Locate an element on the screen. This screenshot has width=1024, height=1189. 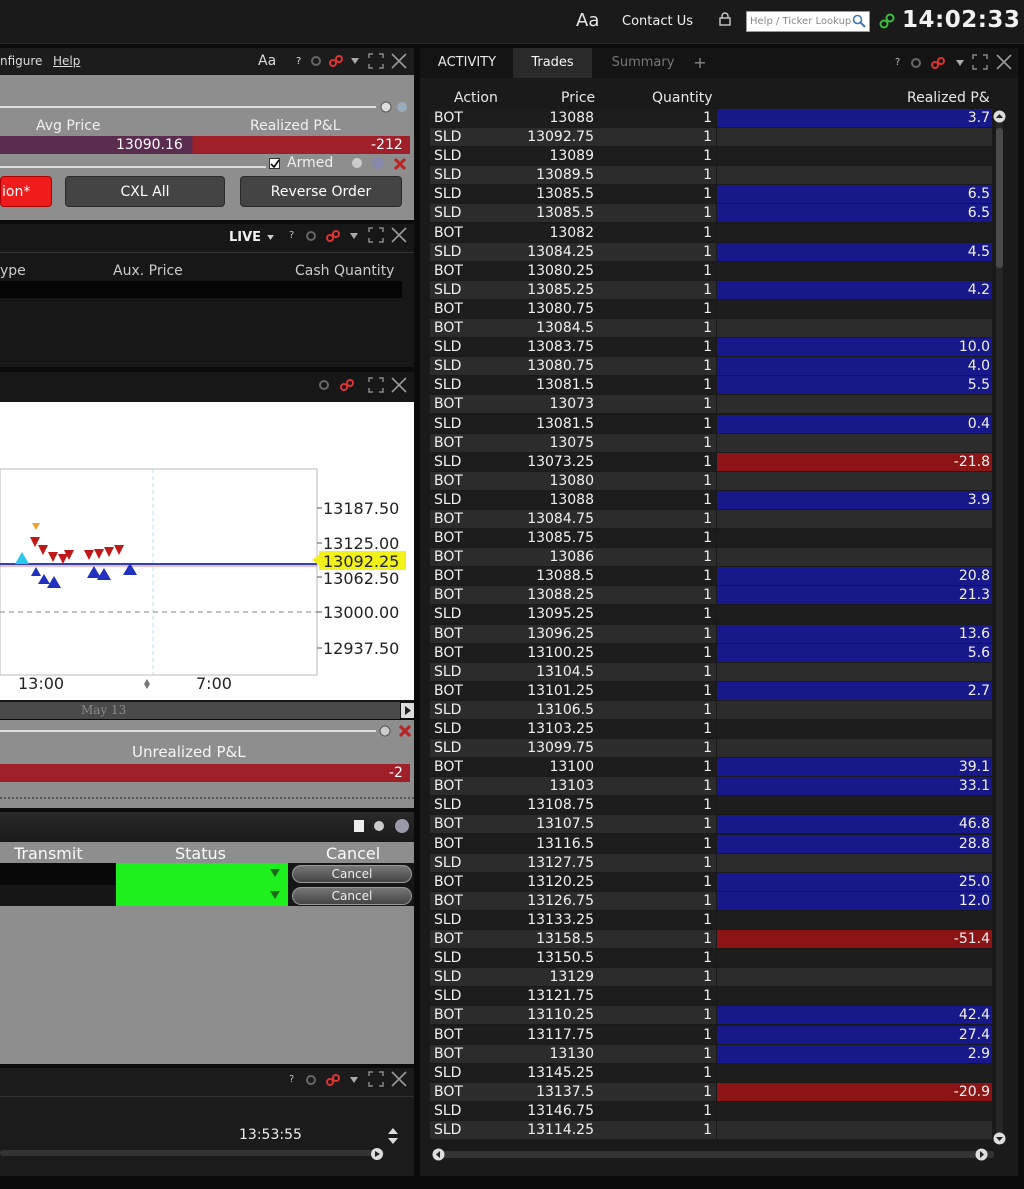
trade-row: SLD 13085.5 1 6.5 is located at coordinates (716, 213).